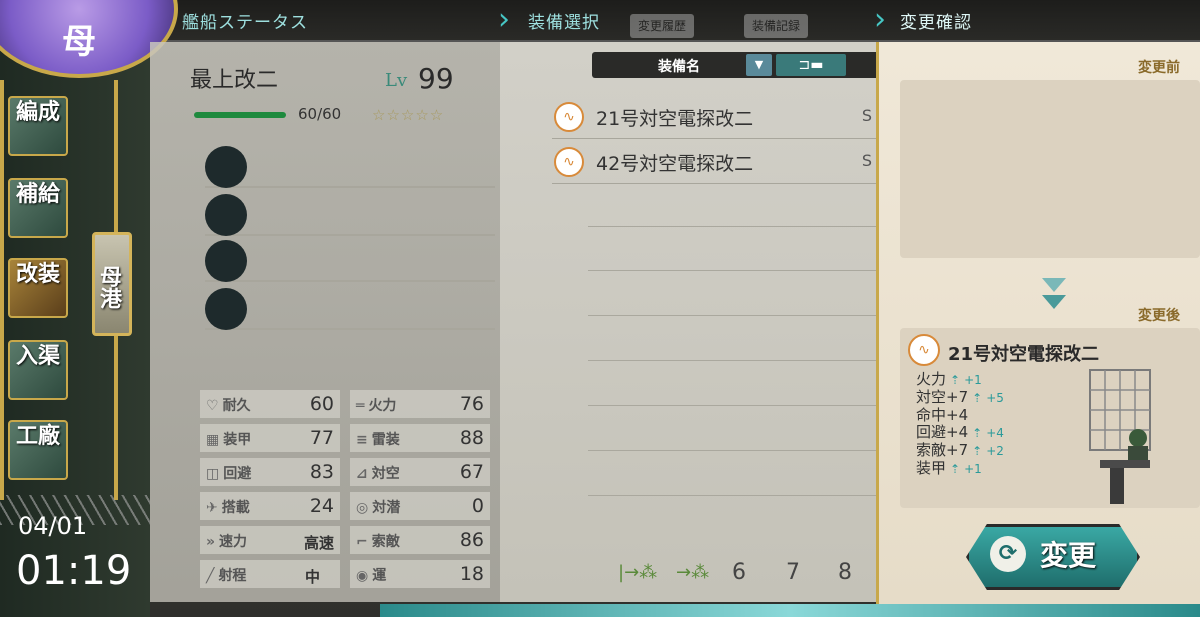  Describe the element at coordinates (38, 288) in the screenshot. I see `sidebar-item-remodel: 改装` at that location.